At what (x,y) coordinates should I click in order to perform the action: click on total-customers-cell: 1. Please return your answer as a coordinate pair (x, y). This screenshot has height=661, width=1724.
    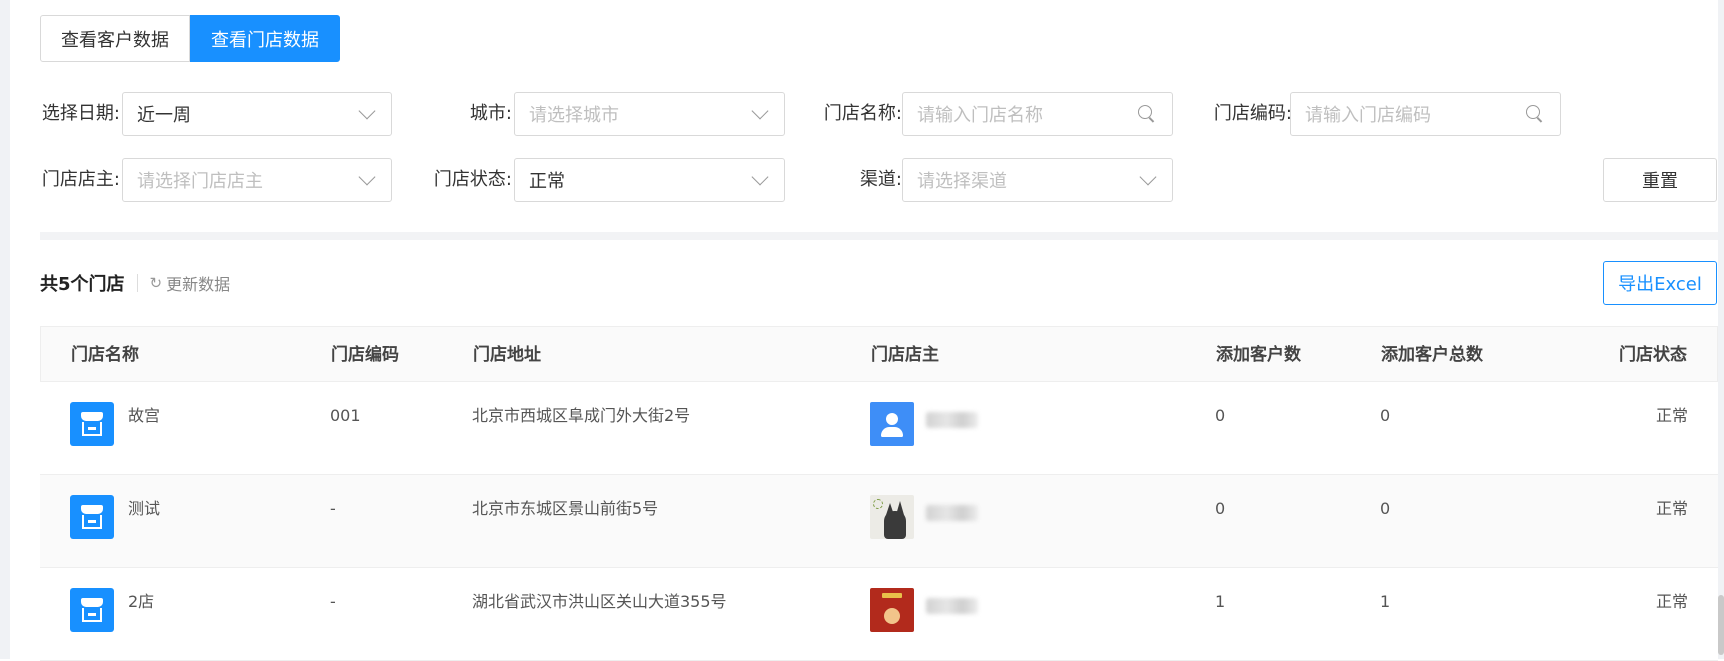
    Looking at the image, I should click on (1385, 601).